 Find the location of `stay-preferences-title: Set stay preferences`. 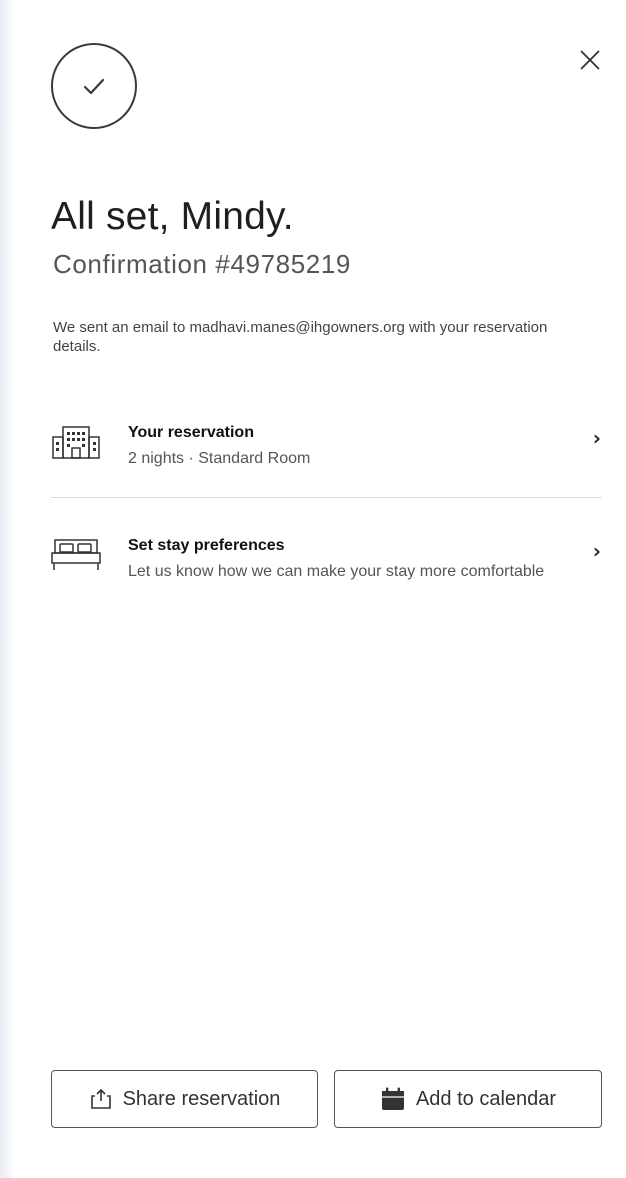

stay-preferences-title: Set stay preferences is located at coordinates (206, 545).